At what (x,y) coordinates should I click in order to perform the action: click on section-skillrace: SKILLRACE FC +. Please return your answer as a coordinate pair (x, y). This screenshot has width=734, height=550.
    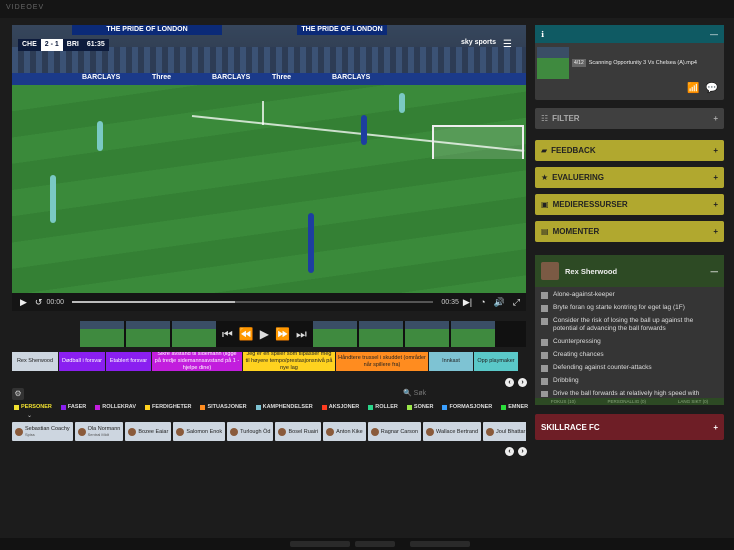
    Looking at the image, I should click on (629, 427).